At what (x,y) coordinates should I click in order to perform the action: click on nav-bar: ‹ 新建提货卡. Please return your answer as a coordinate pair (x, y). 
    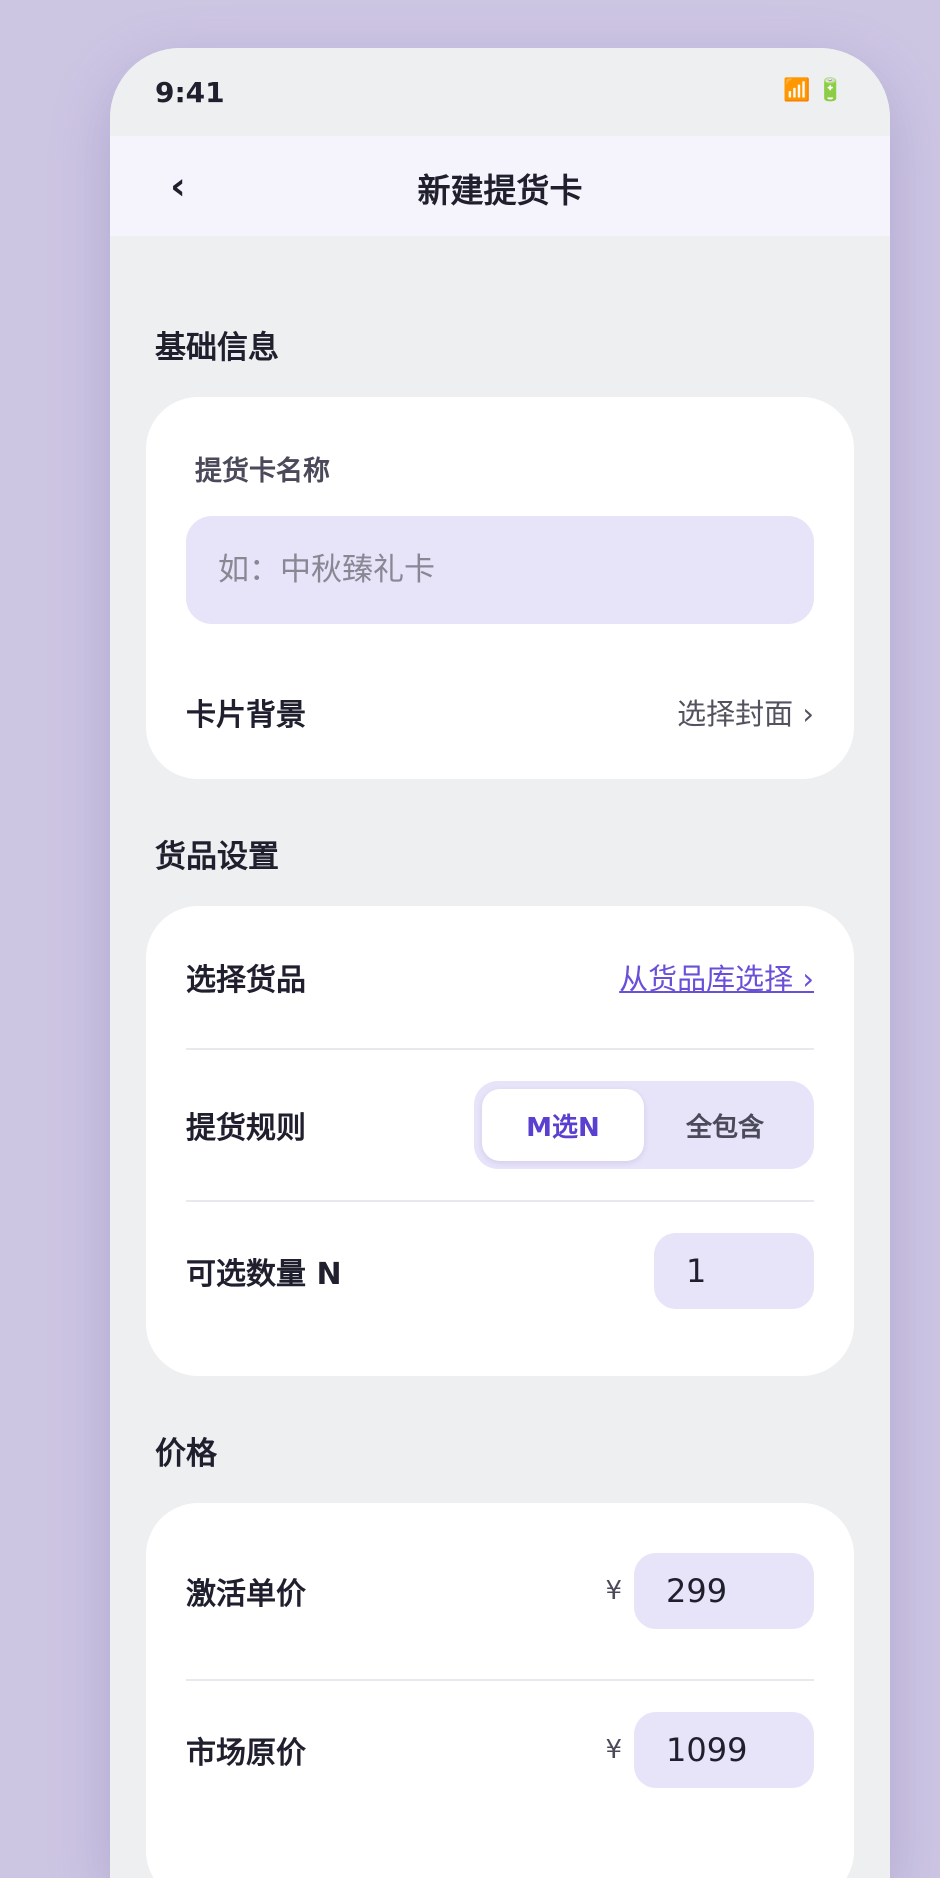
    Looking at the image, I should click on (500, 186).